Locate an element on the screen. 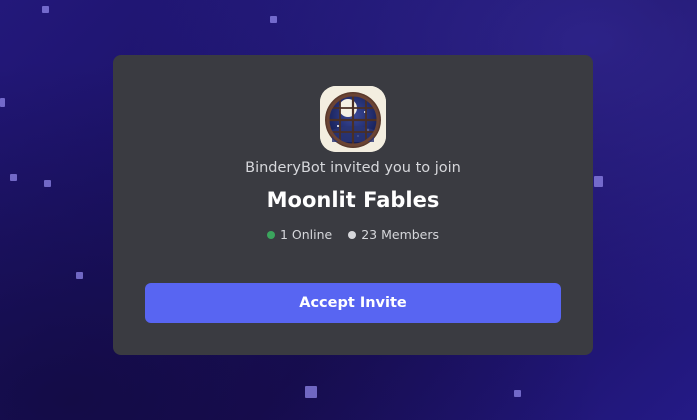 Image resolution: width=697 pixels, height=420 pixels. online-count: 1 Online is located at coordinates (299, 235).